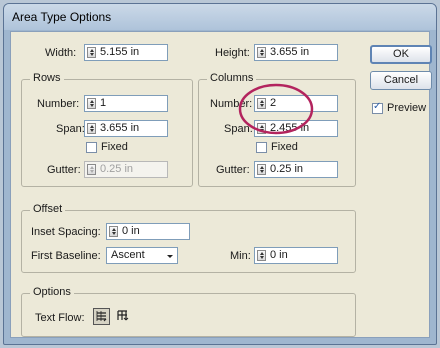 This screenshot has height=348, width=440. What do you see at coordinates (407, 108) in the screenshot?
I see `preview-label: Preview` at bounding box center [407, 108].